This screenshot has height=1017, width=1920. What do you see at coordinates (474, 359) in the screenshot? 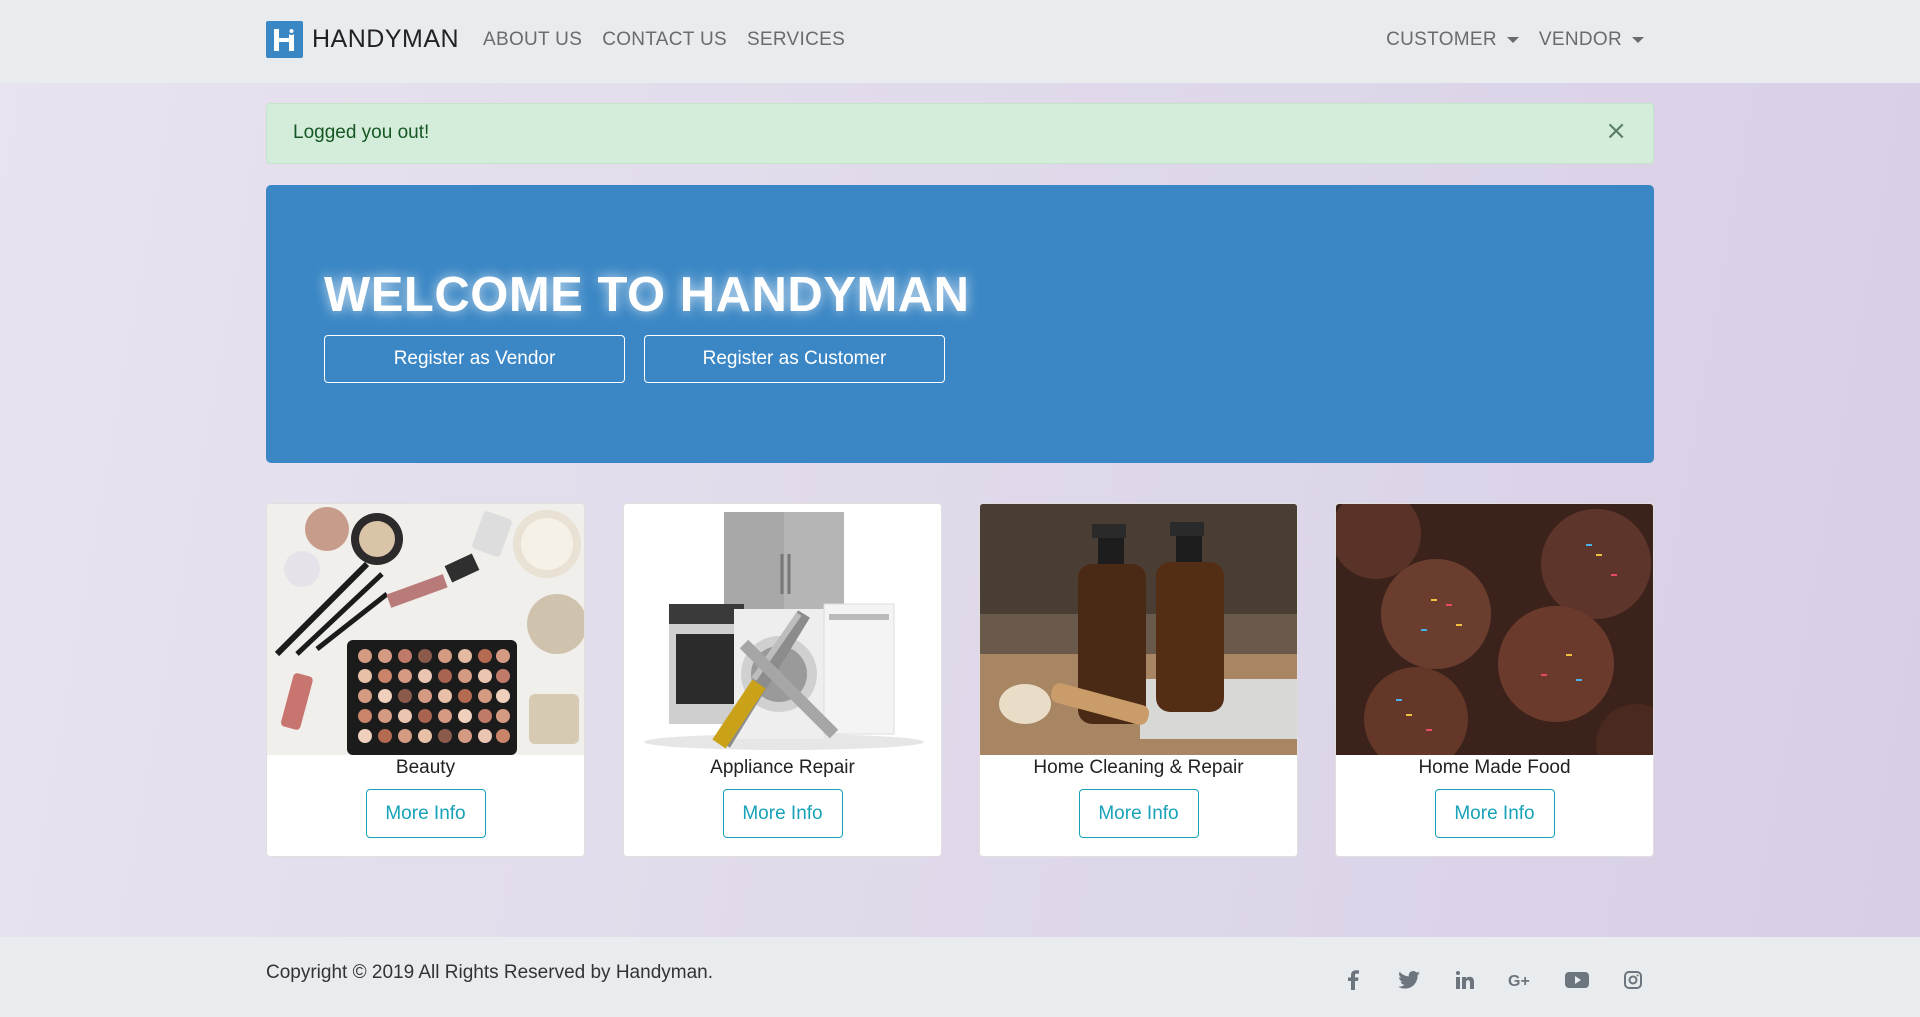
I see `register-vendor-button: Register as Vendor` at bounding box center [474, 359].